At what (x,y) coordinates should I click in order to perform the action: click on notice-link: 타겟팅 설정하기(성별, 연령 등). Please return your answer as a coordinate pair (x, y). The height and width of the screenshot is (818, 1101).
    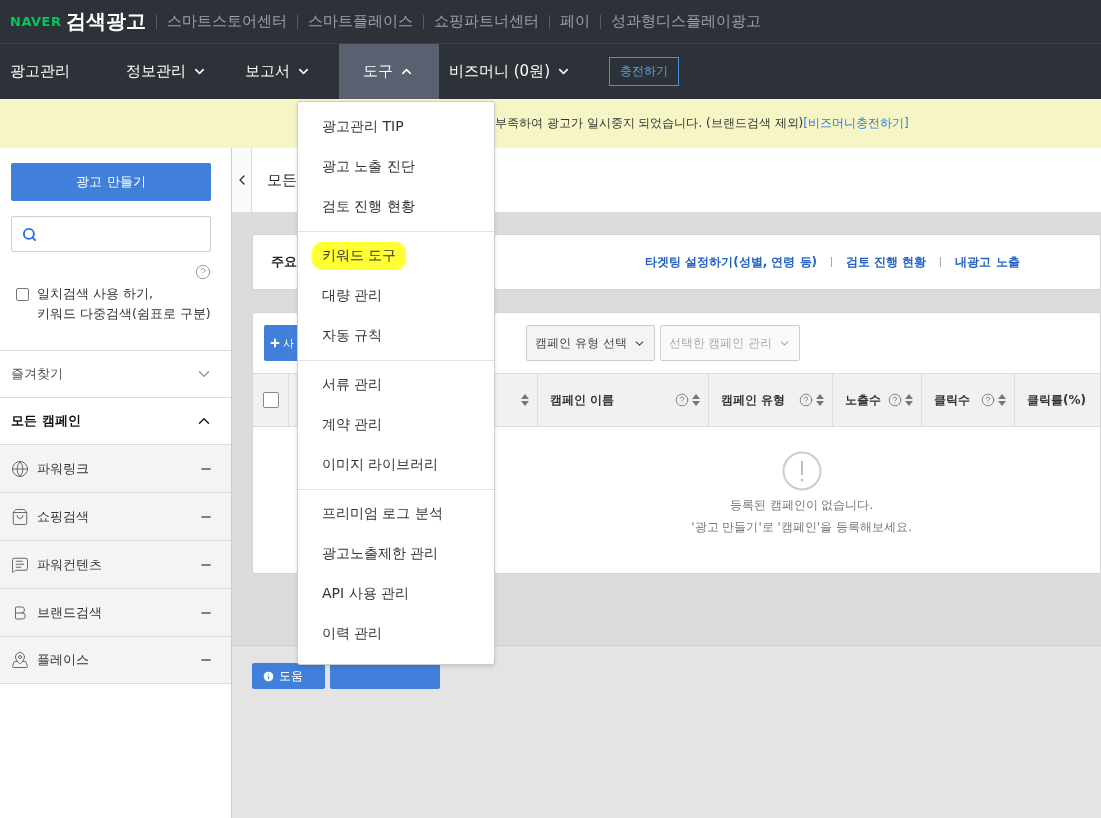
    Looking at the image, I should click on (731, 262).